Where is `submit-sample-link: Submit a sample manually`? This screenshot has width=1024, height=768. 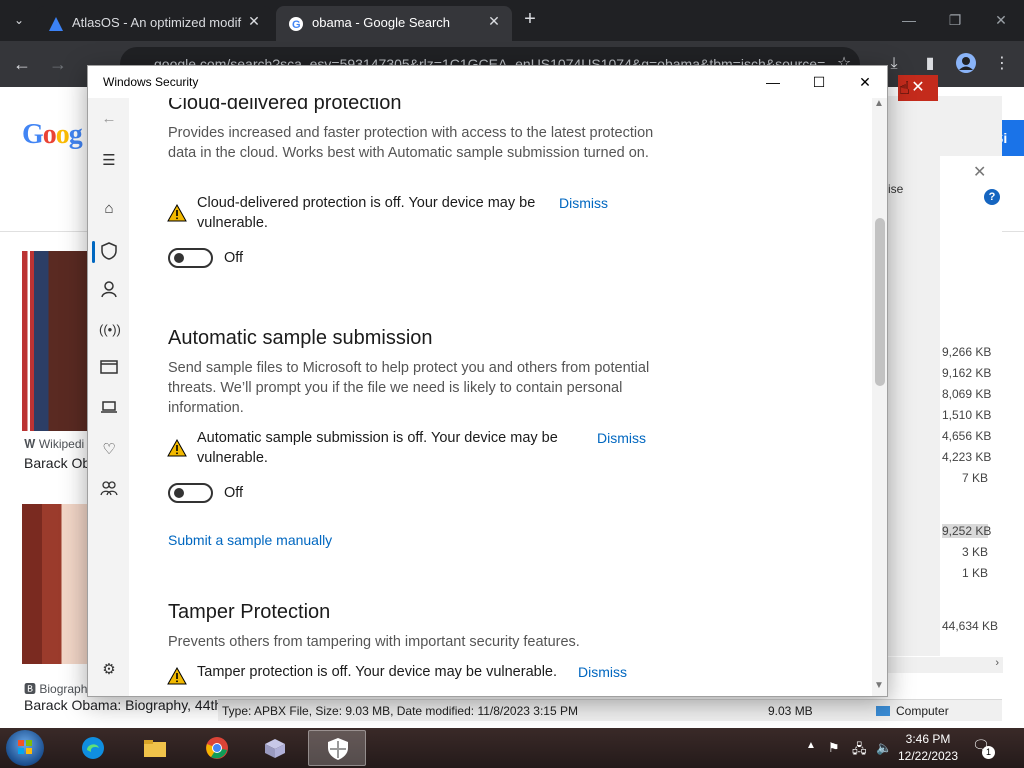
submit-sample-link: Submit a sample manually is located at coordinates (250, 540).